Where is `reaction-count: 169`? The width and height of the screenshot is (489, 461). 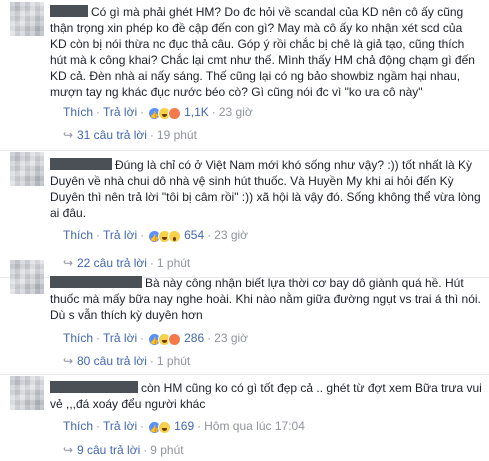
reaction-count: 169 is located at coordinates (184, 426).